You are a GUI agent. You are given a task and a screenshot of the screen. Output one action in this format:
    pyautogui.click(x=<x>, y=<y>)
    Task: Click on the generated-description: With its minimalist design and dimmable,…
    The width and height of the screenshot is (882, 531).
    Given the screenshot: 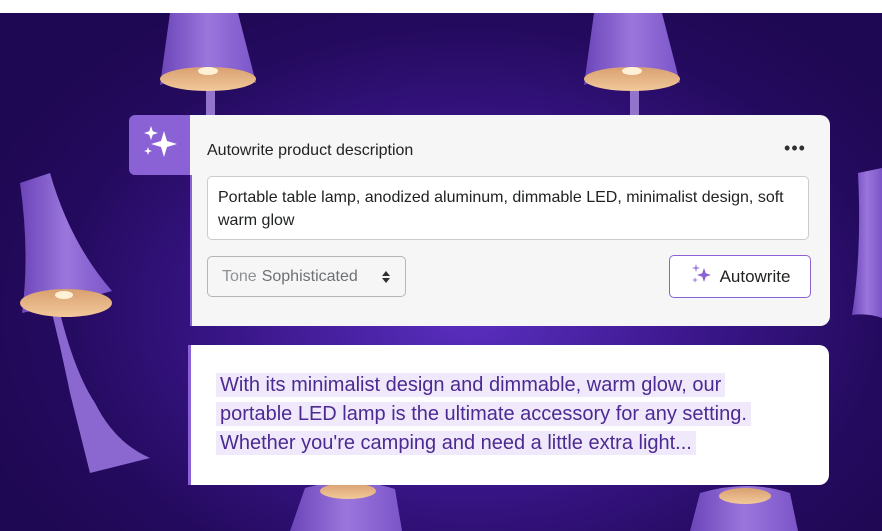 What is the action you would take?
    pyautogui.click(x=511, y=414)
    